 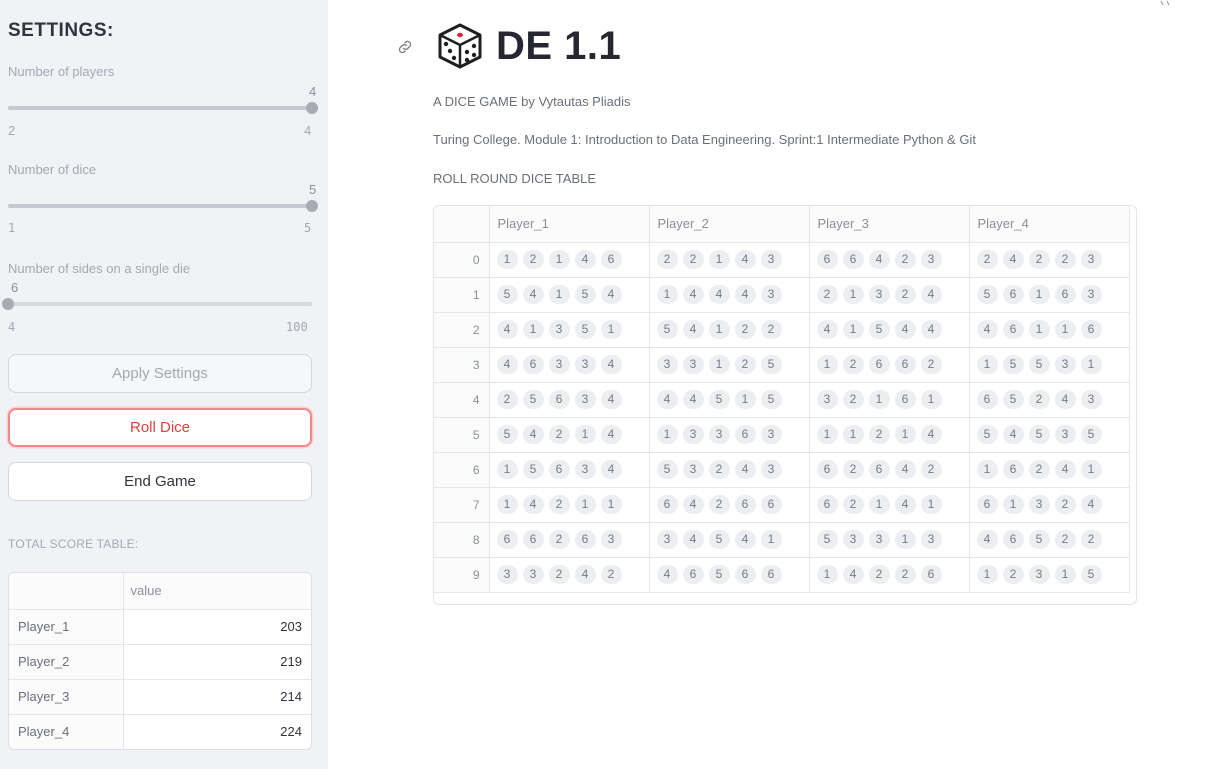 I want to click on dice-cell: 65243, so click(x=1049, y=400).